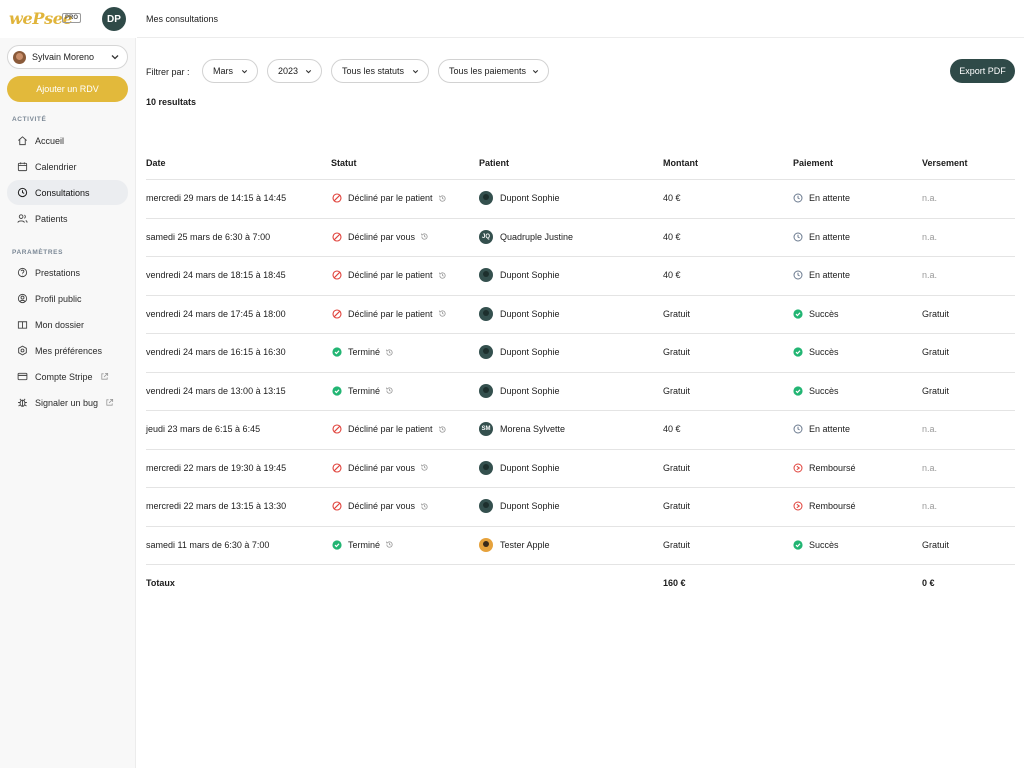 This screenshot has height=768, width=1024. What do you see at coordinates (928, 583) in the screenshot?
I see `totals-versement: 0 €` at bounding box center [928, 583].